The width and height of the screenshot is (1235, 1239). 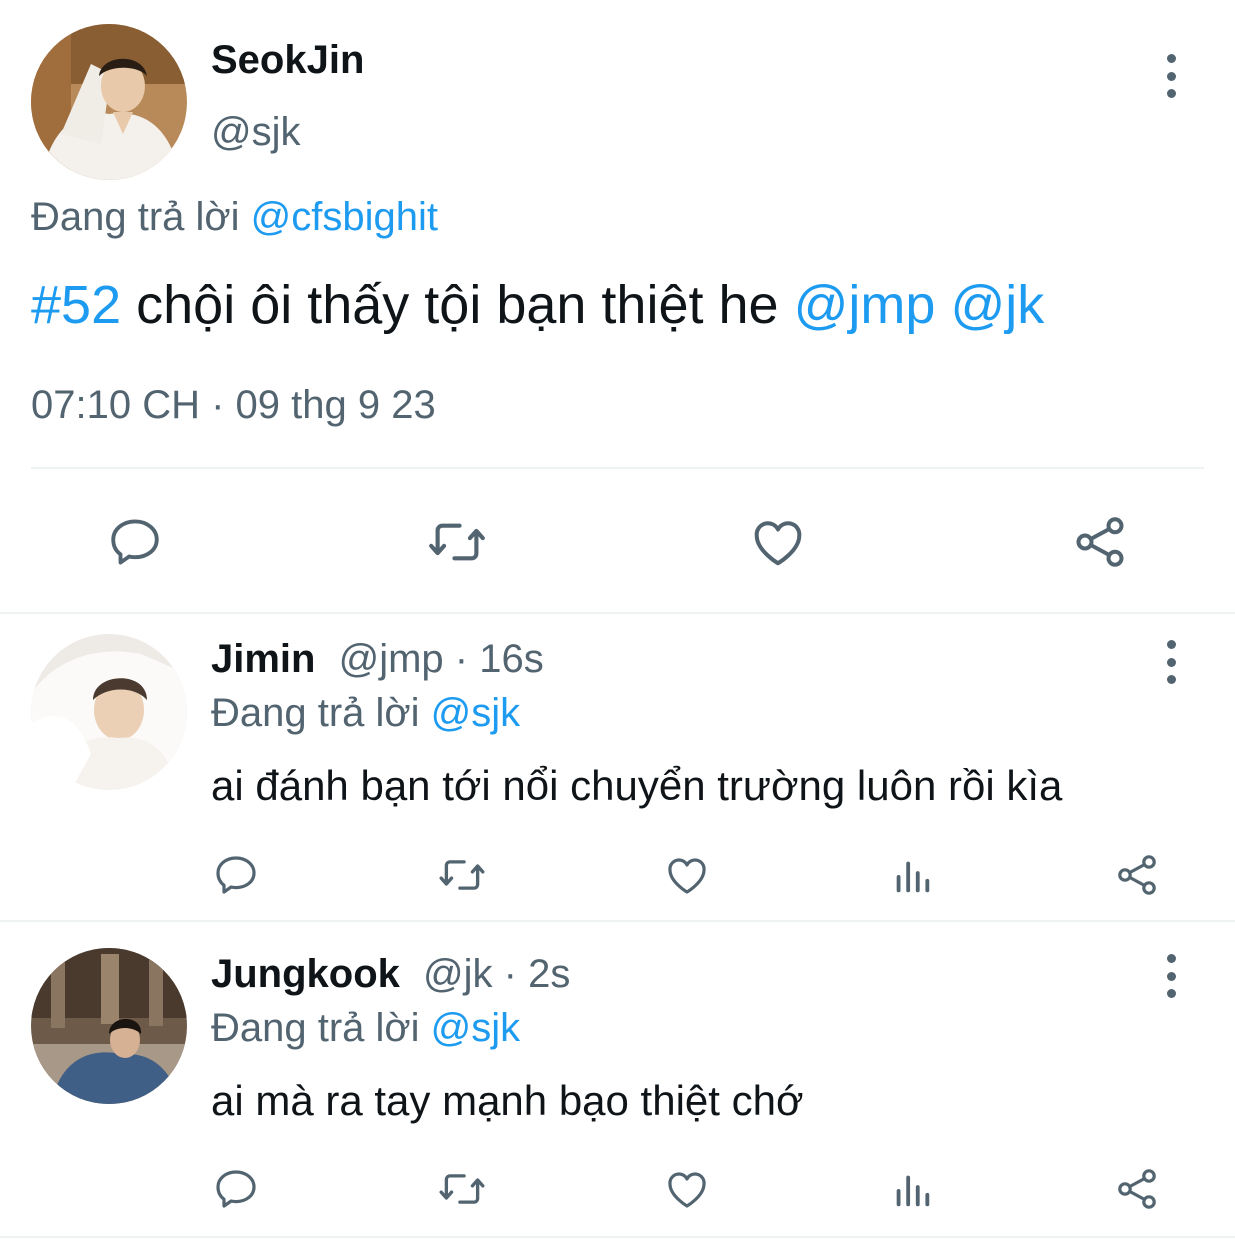 I want to click on hashtag-link: #52, so click(x=76, y=305).